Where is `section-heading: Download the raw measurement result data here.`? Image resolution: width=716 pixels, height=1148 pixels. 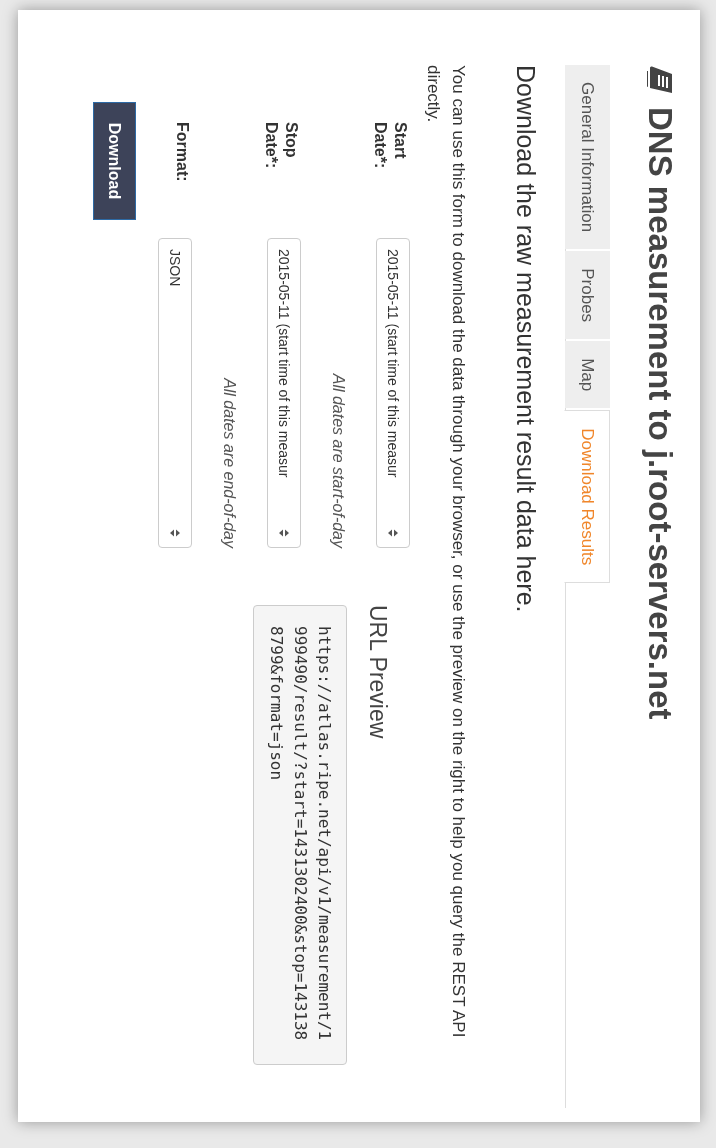
section-heading: Download the raw measurement result data here. is located at coordinates (526, 340).